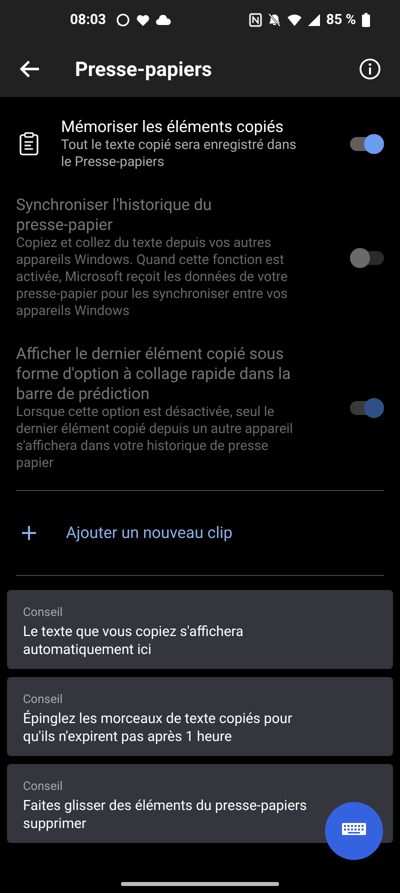 Image resolution: width=400 pixels, height=893 pixels. What do you see at coordinates (152, 277) in the screenshot?
I see `setting-description: Copiez et collez du texte depuis vos autres appareils Windows. Quand cette fonction est activée, Microsoft reçoit les données de votre presse-papier pour les synchroniser entre vos appareils Windows` at bounding box center [152, 277].